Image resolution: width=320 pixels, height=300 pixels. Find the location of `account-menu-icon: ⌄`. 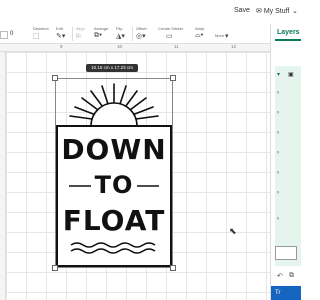

account-menu-icon: ⌄ is located at coordinates (295, 11).